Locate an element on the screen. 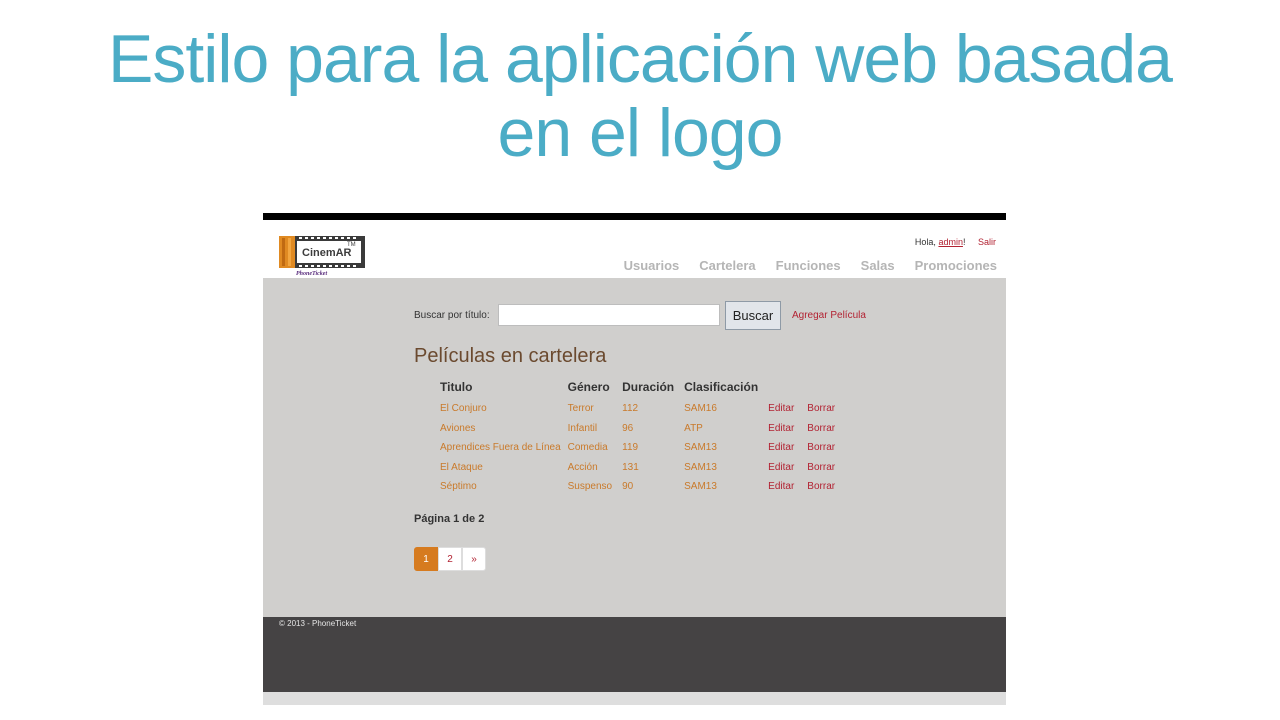 Image resolution: width=1280 pixels, height=720 pixels. movie-duration: 112 is located at coordinates (630, 409).